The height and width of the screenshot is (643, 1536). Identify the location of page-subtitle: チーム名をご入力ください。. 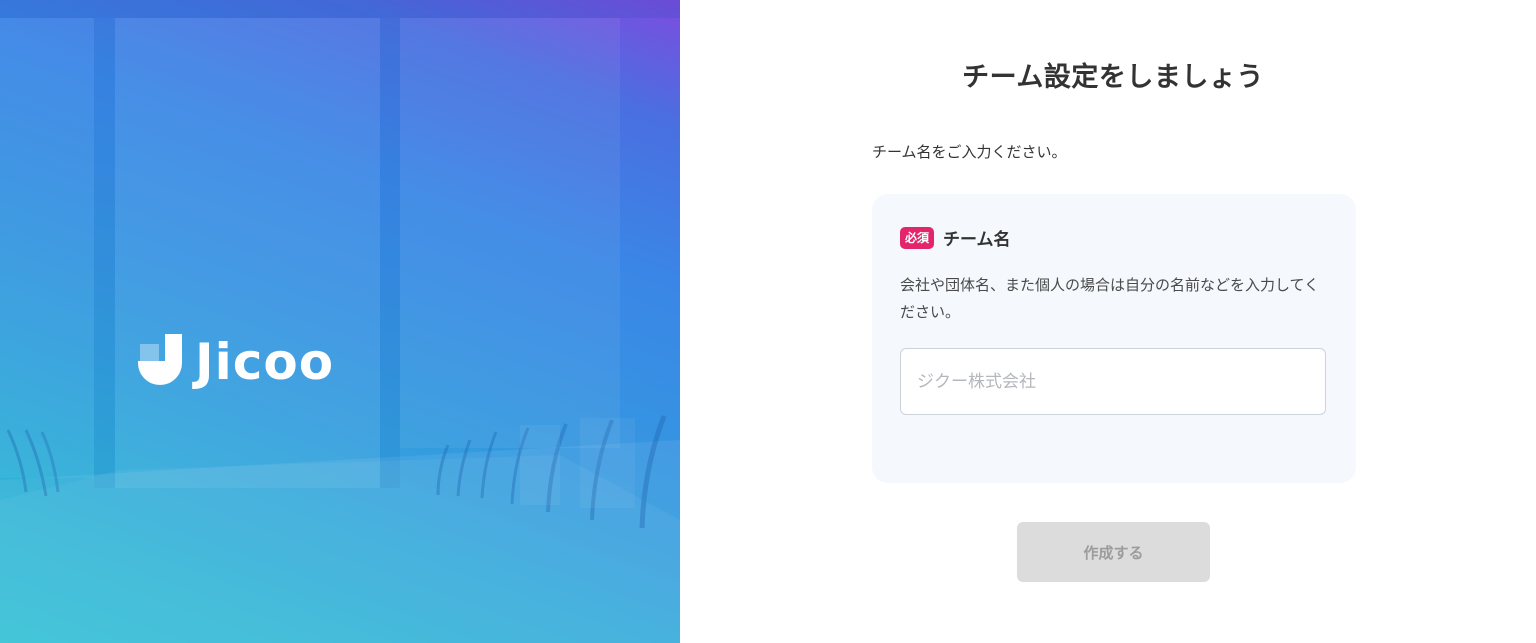
(969, 152).